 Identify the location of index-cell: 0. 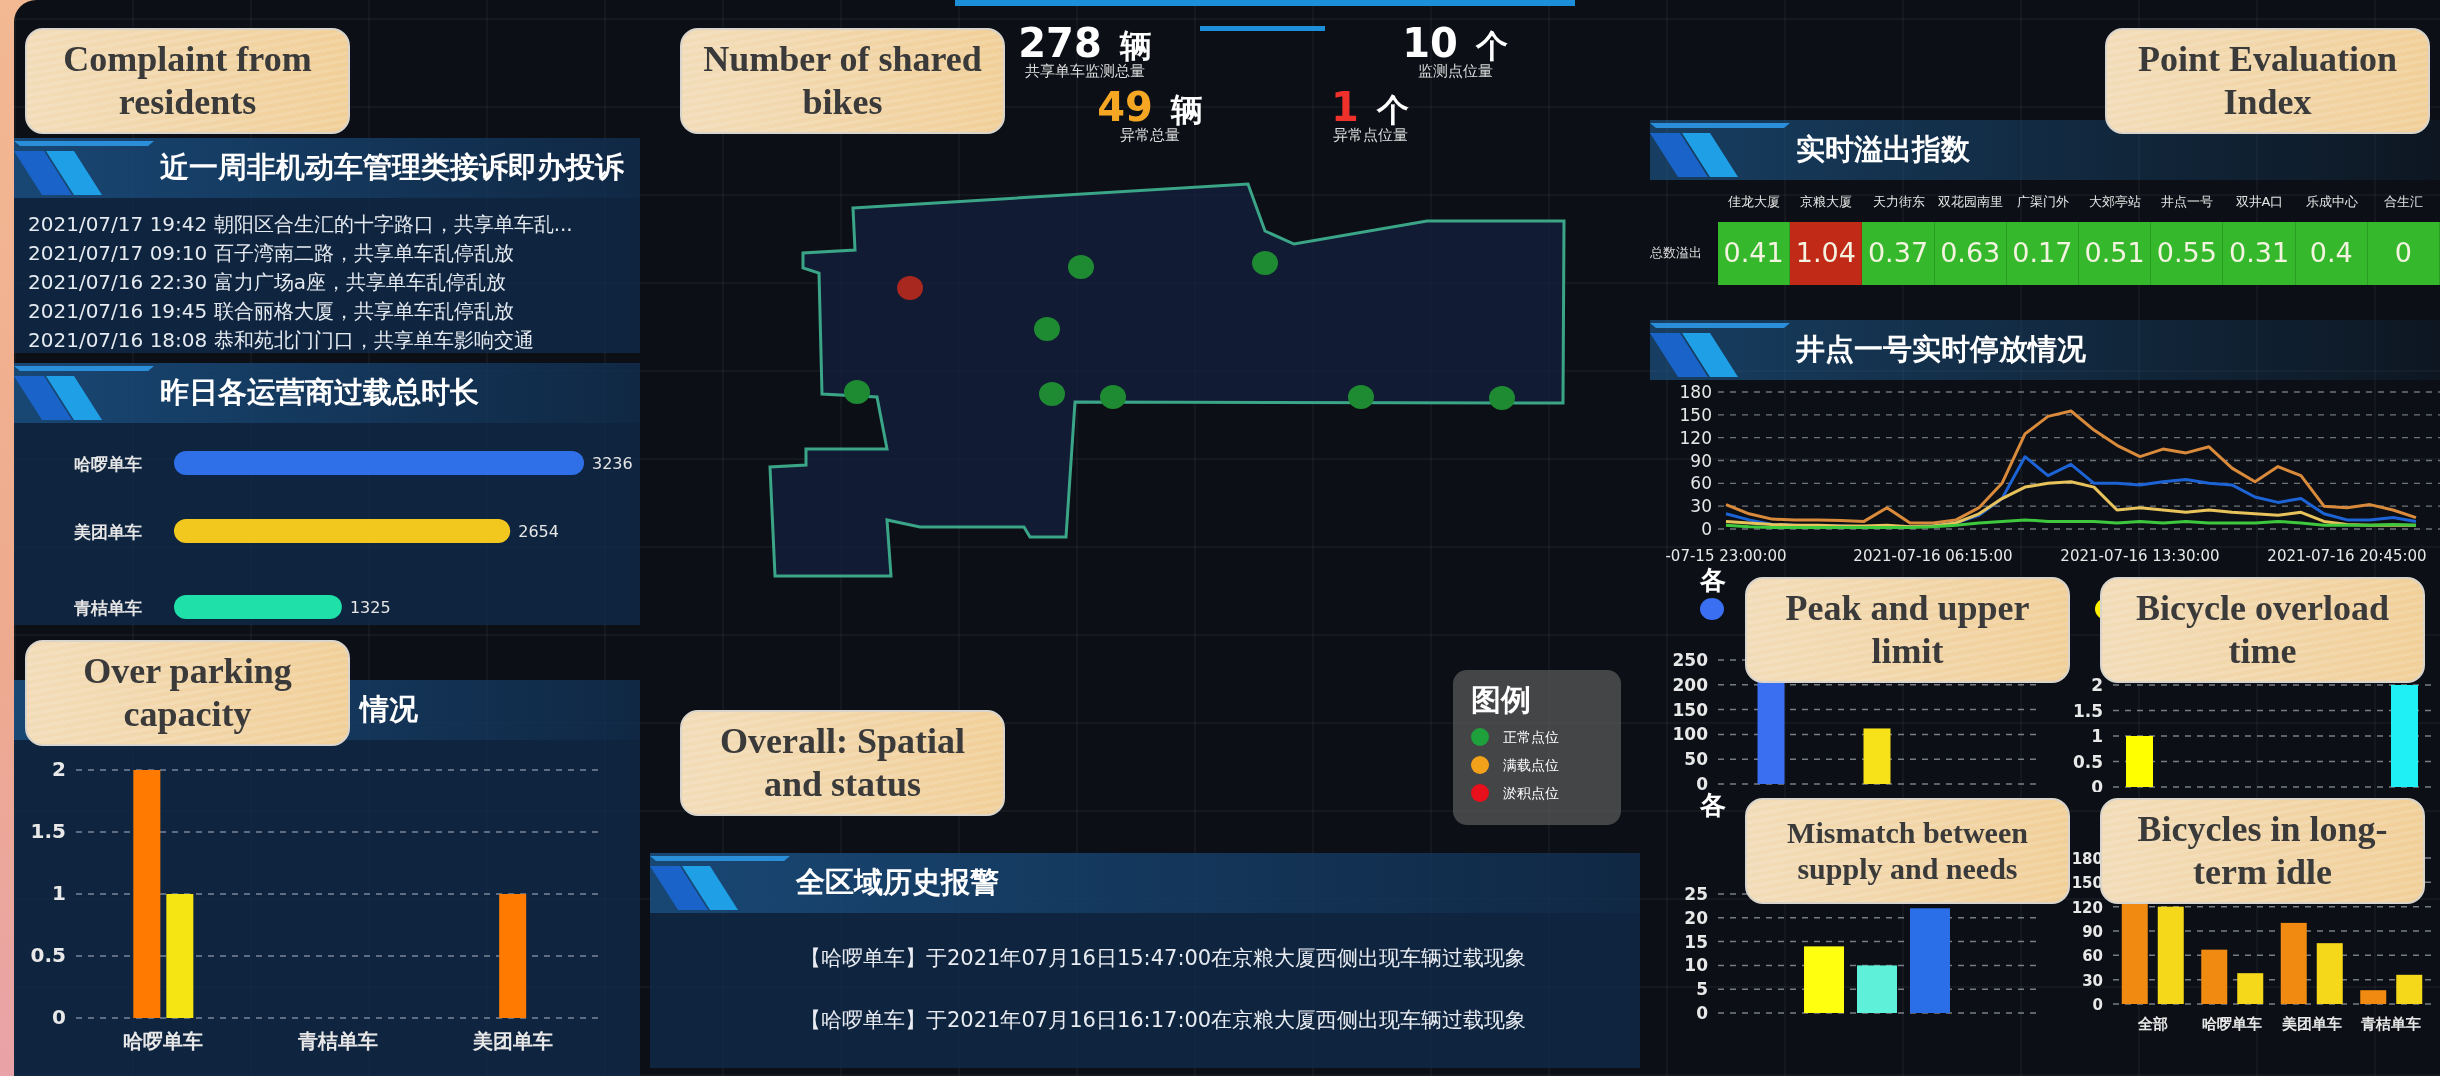
(2403, 253).